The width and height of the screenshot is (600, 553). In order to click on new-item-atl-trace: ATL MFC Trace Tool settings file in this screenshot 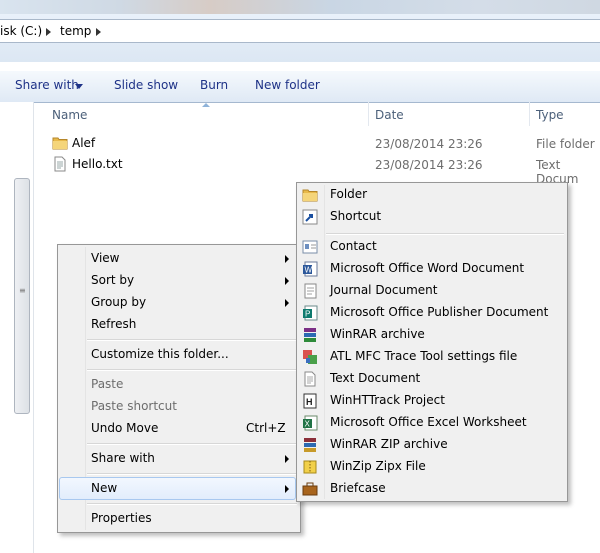, I will do `click(423, 356)`.